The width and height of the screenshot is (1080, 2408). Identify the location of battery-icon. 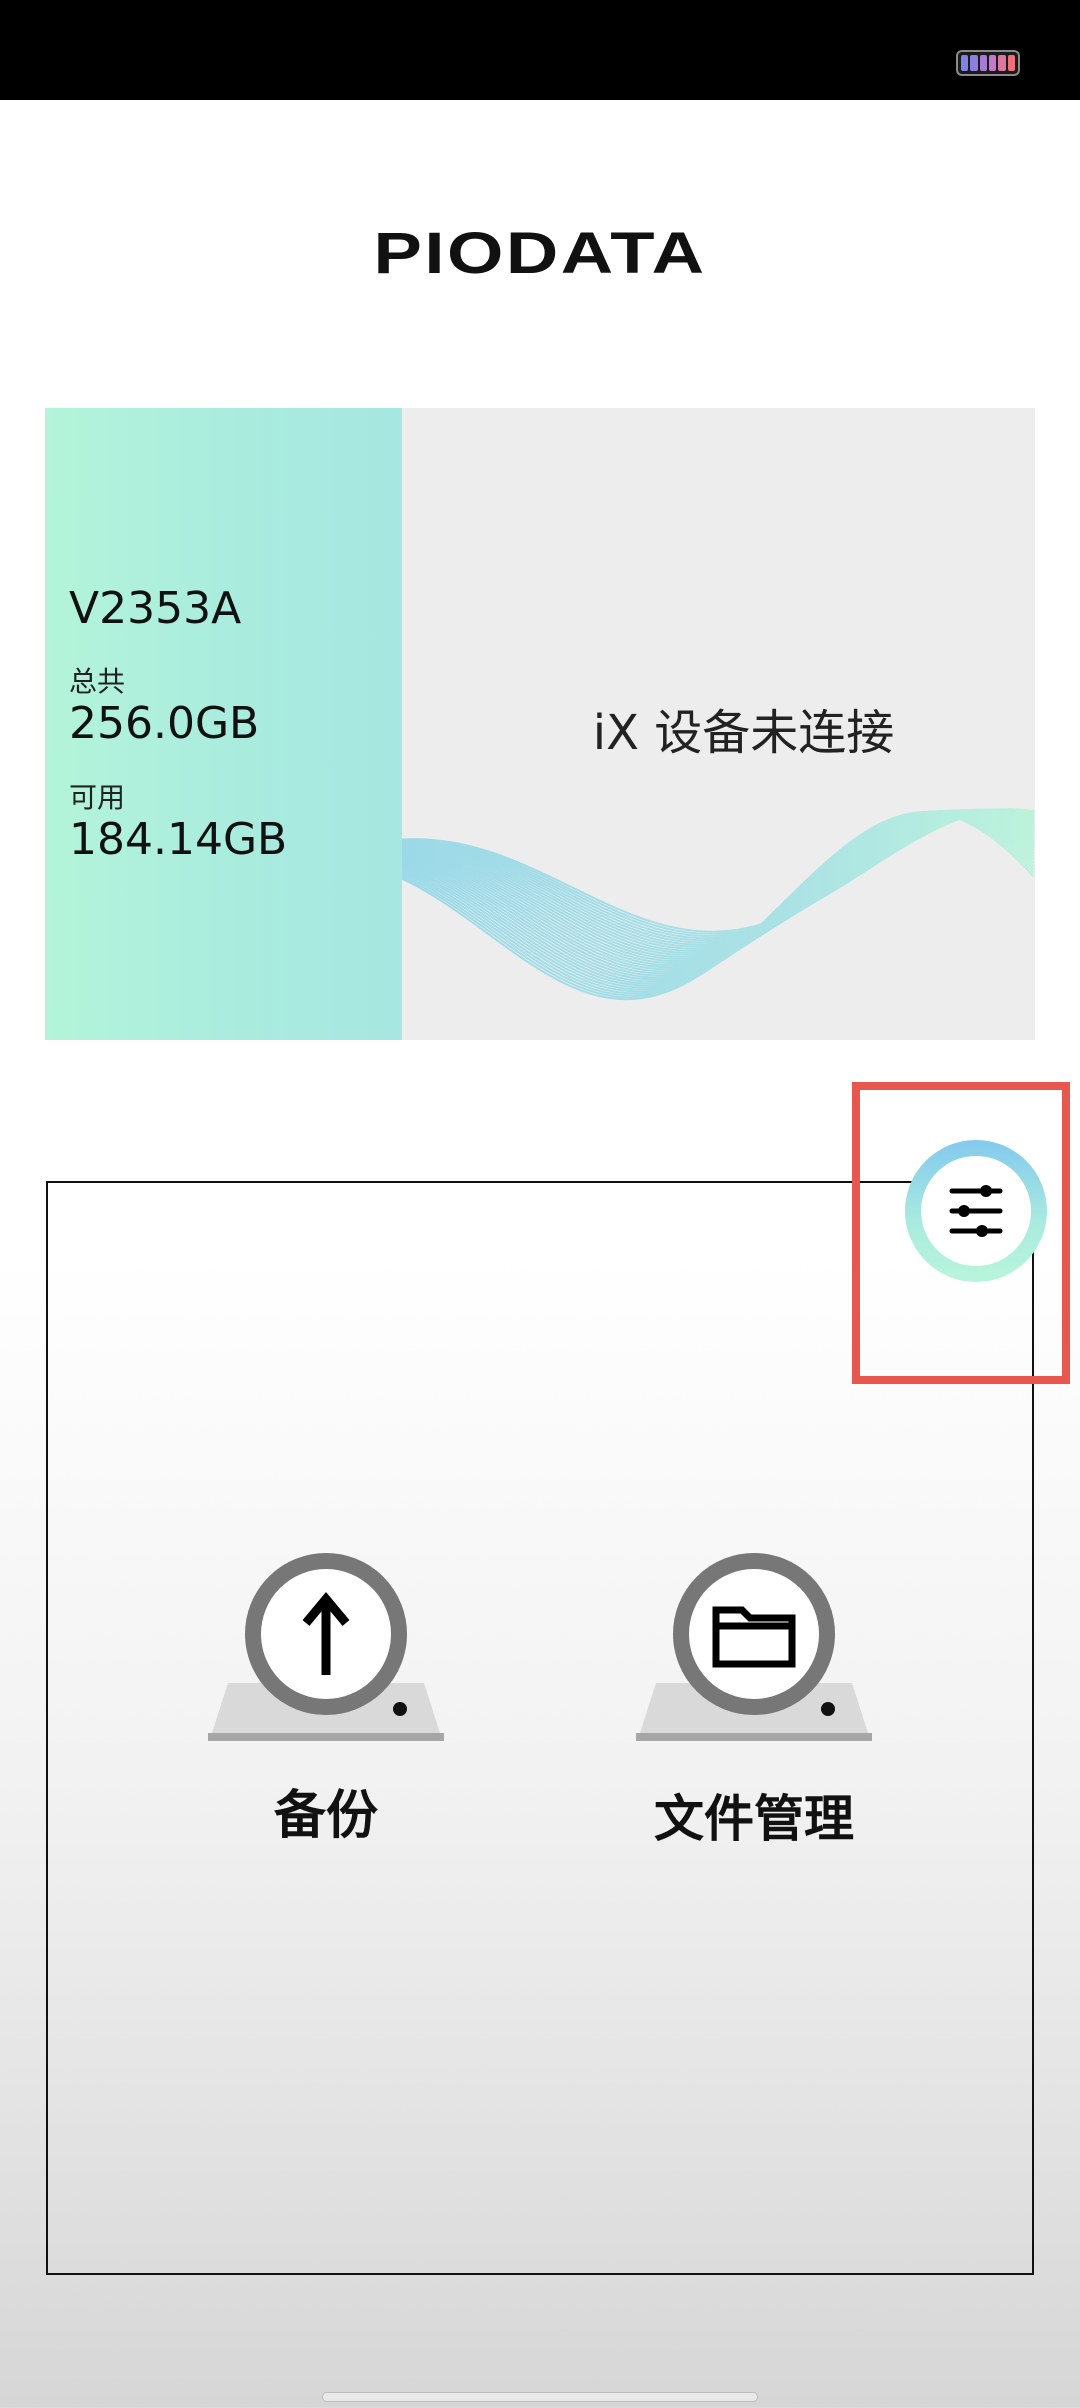
(988, 63).